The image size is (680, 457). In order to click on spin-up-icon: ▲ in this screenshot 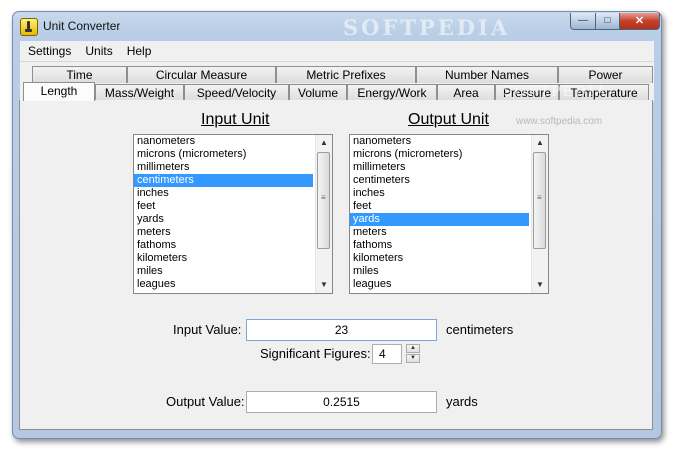, I will do `click(413, 348)`.